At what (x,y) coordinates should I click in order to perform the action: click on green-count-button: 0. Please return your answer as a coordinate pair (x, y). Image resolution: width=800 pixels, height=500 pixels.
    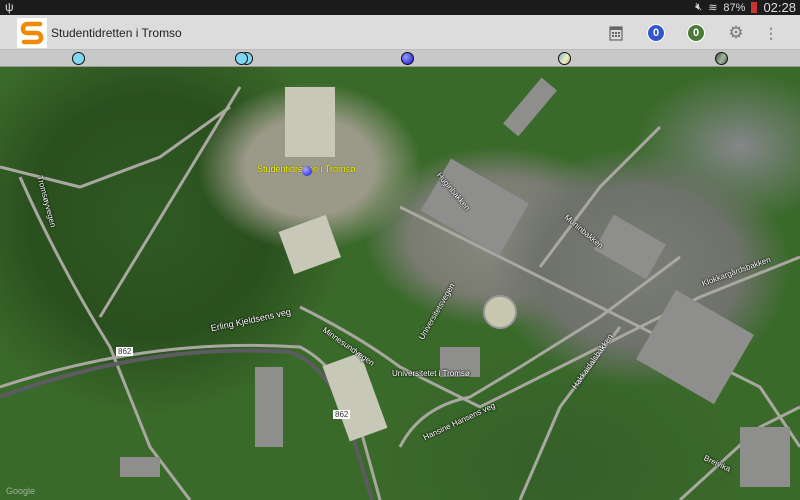
    Looking at the image, I should click on (696, 33).